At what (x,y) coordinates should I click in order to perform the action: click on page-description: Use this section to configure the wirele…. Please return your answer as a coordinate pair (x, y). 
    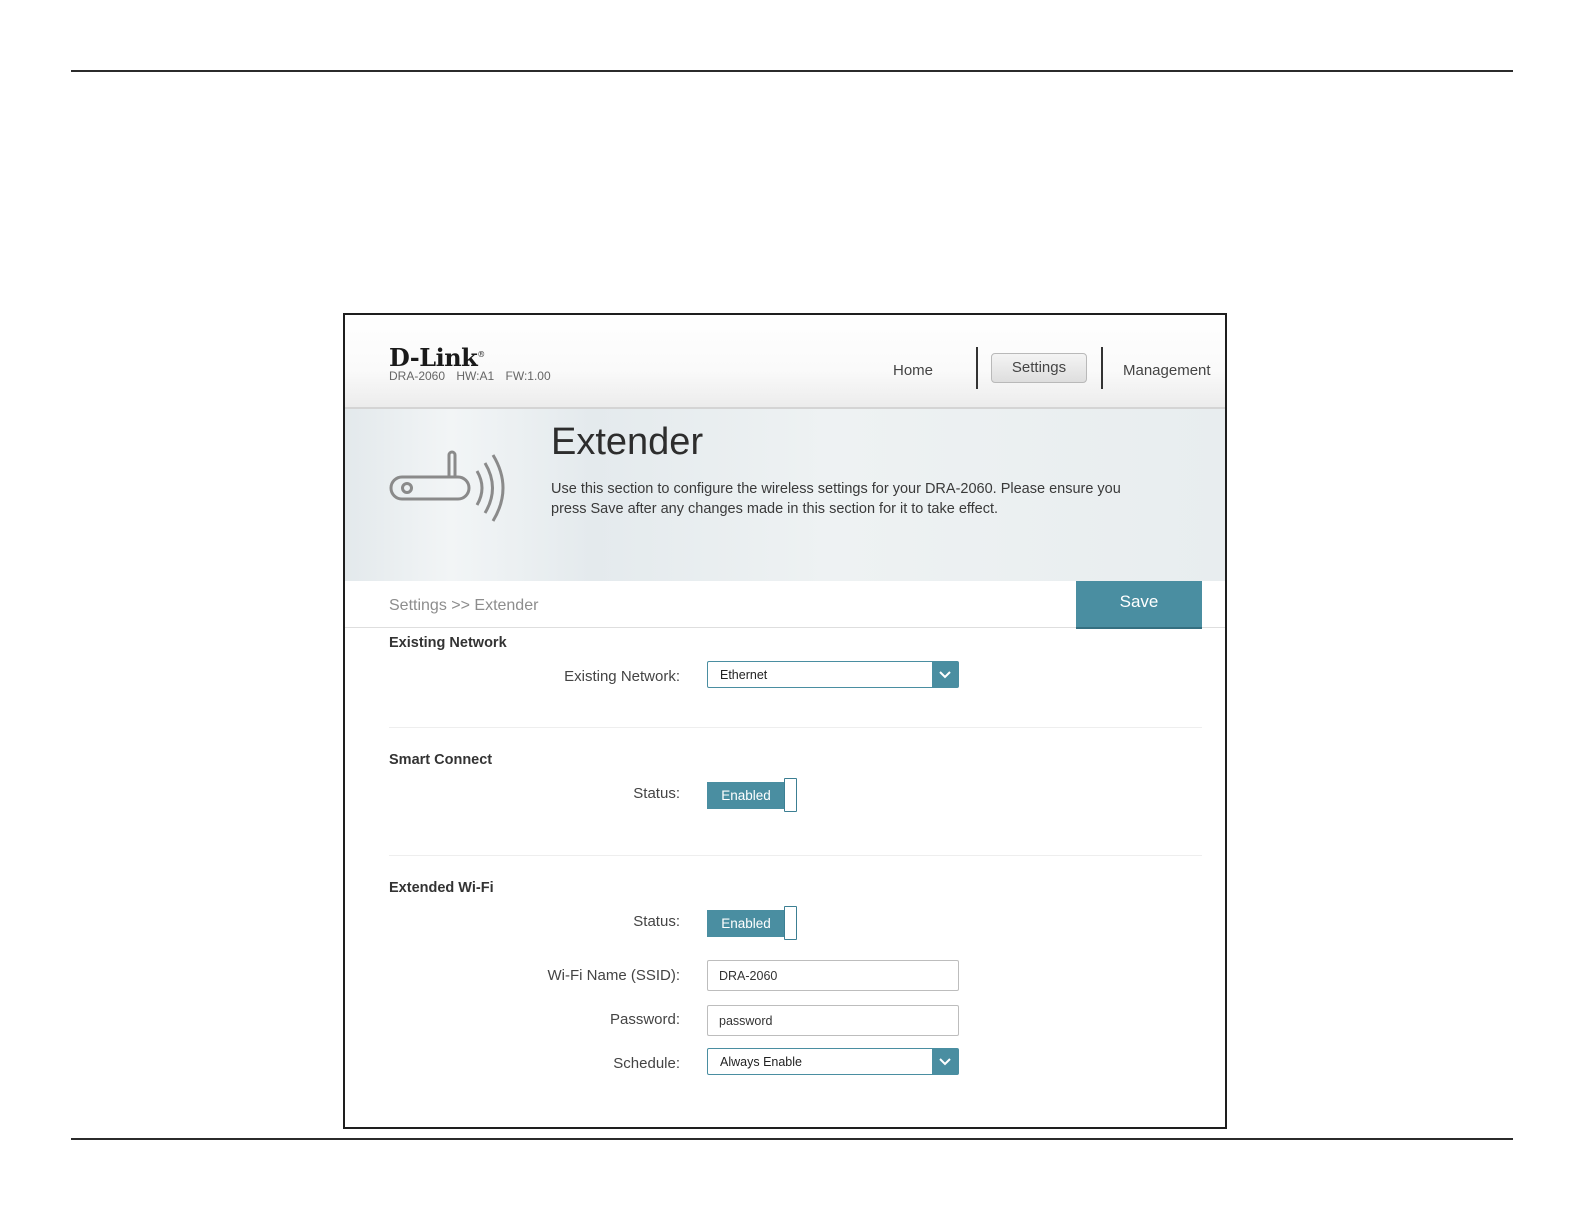
    Looking at the image, I should click on (836, 499).